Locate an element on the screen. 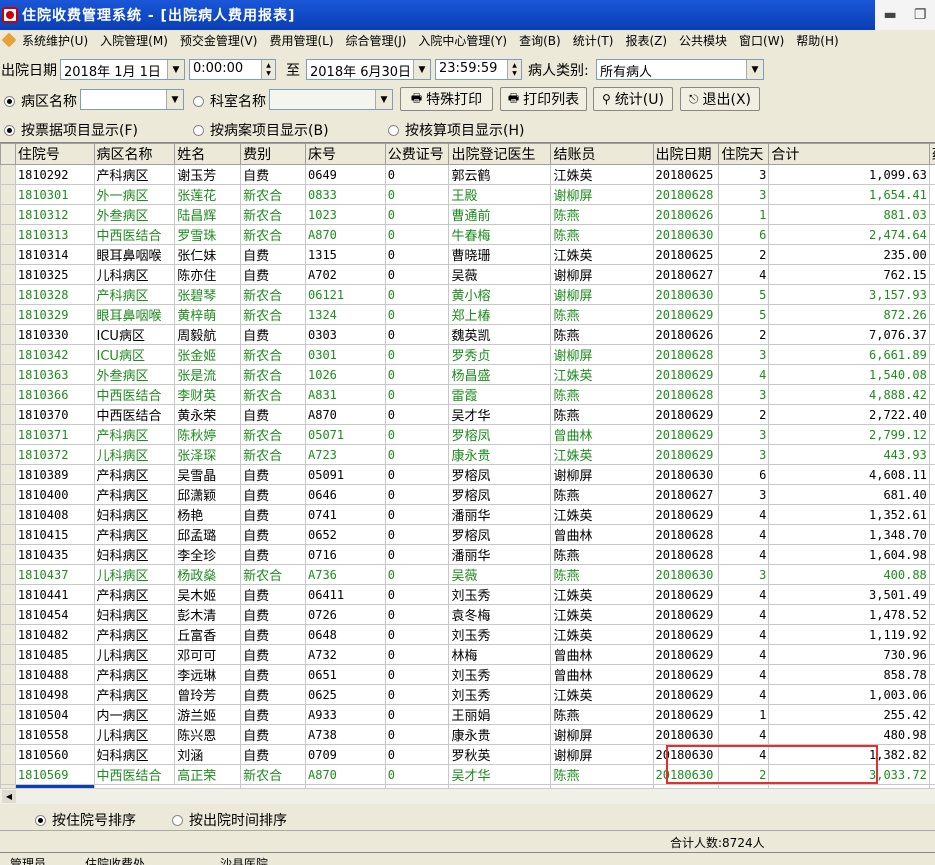 This screenshot has width=935, height=865. table-cell: 产科病区 is located at coordinates (134, 294).